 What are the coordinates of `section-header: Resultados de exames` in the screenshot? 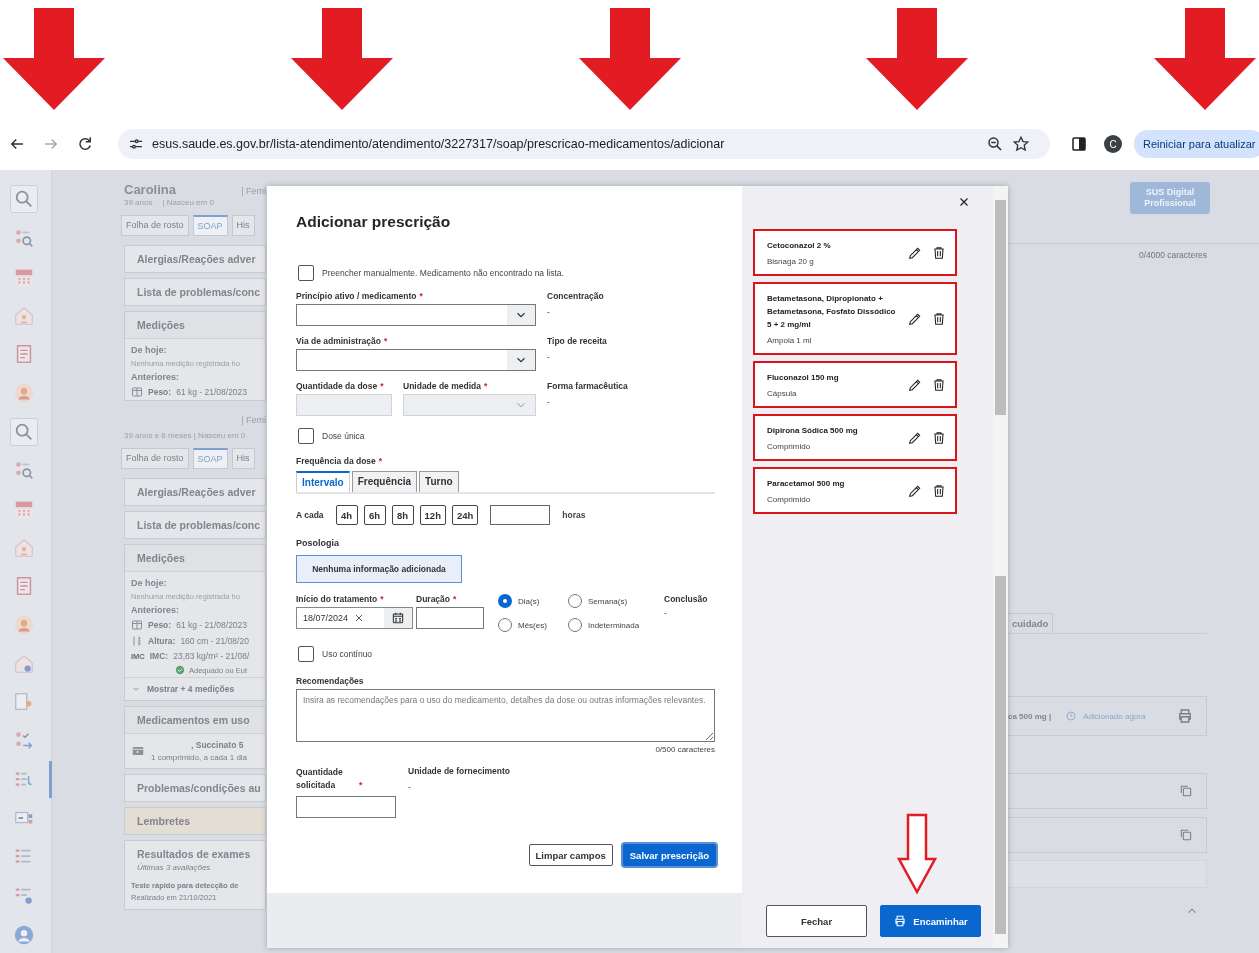 It's located at (195, 854).